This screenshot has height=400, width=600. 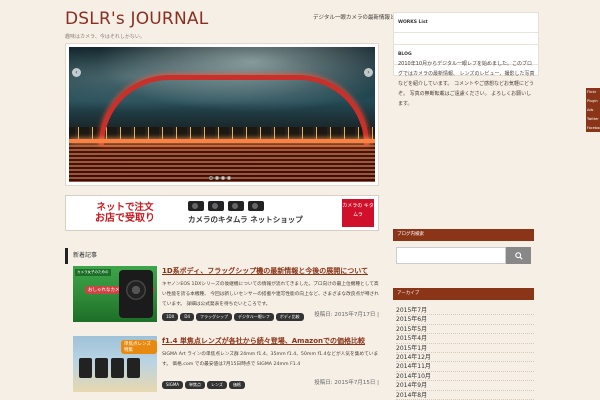 I want to click on slider-prev-icon: ‹, so click(x=76, y=72).